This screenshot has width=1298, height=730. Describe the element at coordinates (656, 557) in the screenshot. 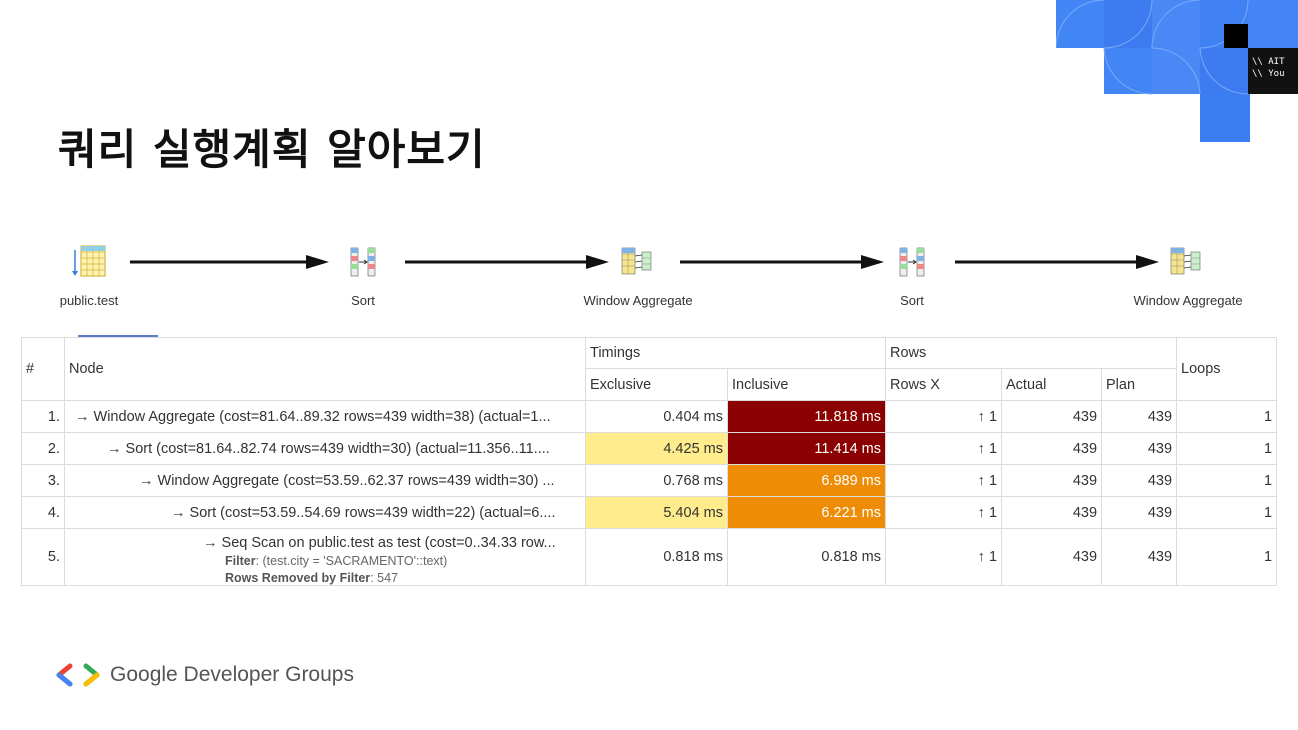

I see `row-exclusive: 0.818 ms` at that location.